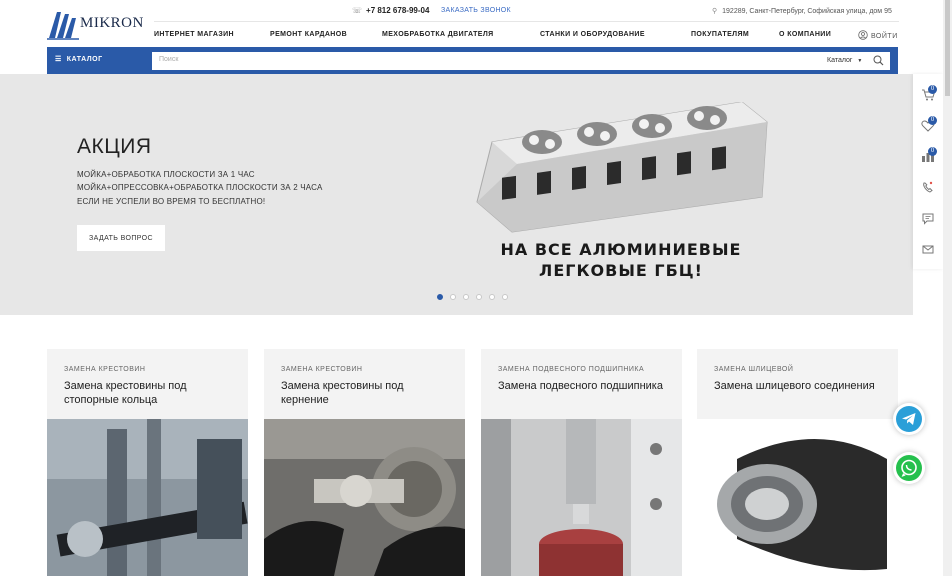 The width and height of the screenshot is (952, 576). What do you see at coordinates (754, 369) in the screenshot?
I see `card-category: ЗАМЕНА ШЛИЦЕВОЙ` at bounding box center [754, 369].